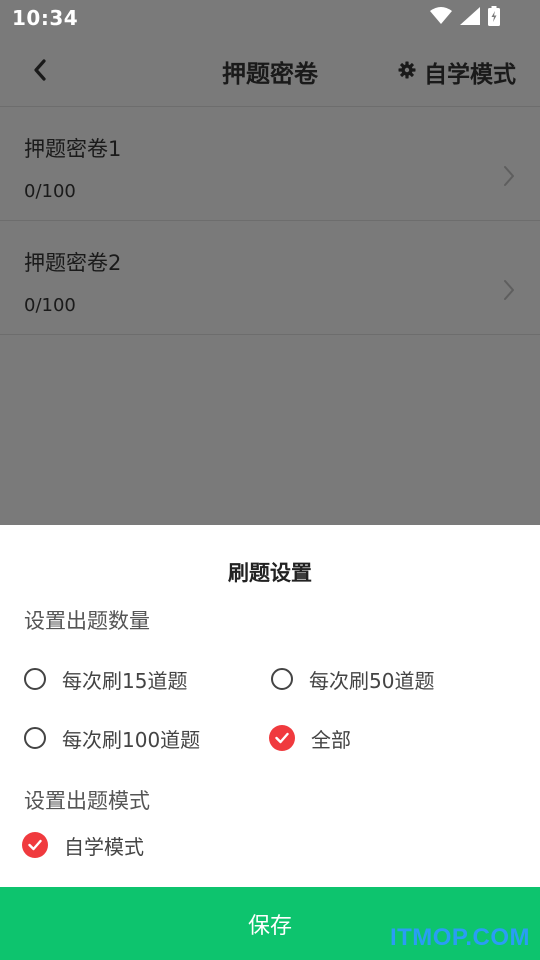 The image size is (540, 960). Describe the element at coordinates (470, 75) in the screenshot. I see `self-study-mode-label: 自学模式` at that location.